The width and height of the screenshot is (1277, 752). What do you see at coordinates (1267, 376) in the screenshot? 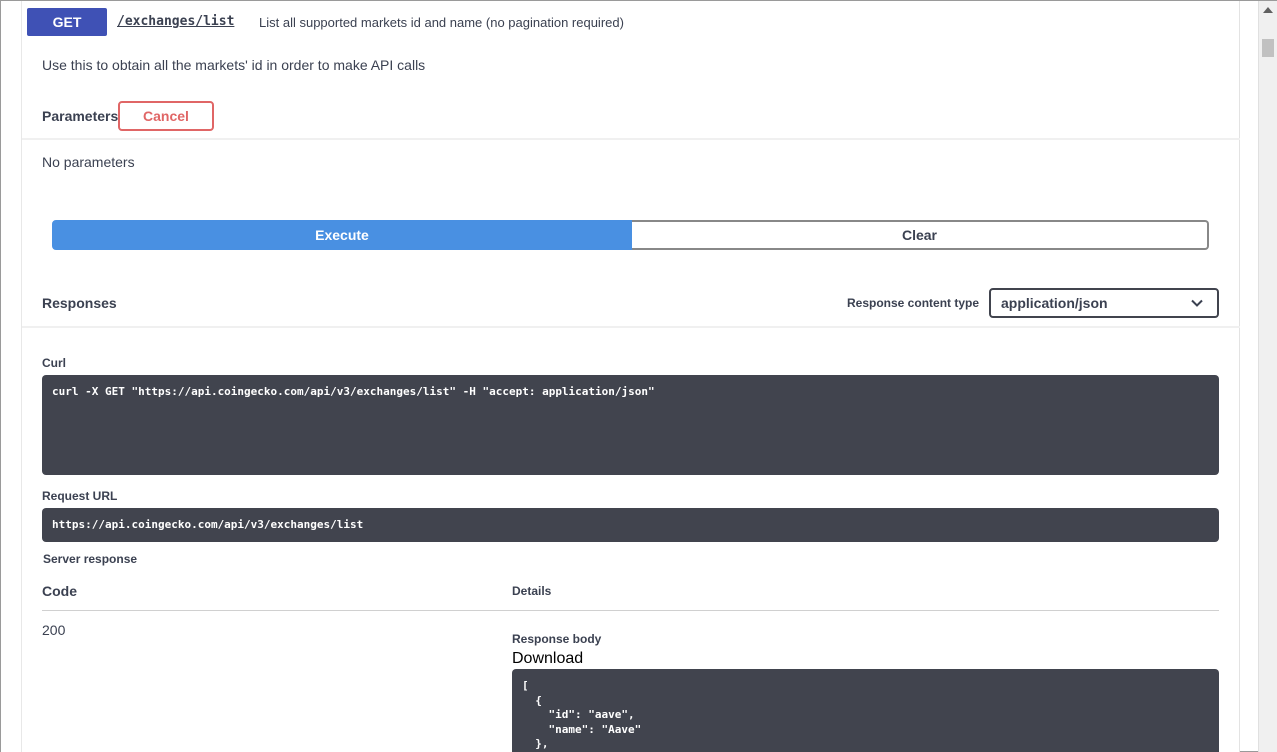
I see `vertical-scrollbar` at bounding box center [1267, 376].